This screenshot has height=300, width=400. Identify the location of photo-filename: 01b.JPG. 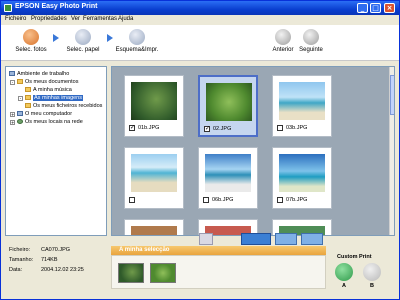
(149, 128).